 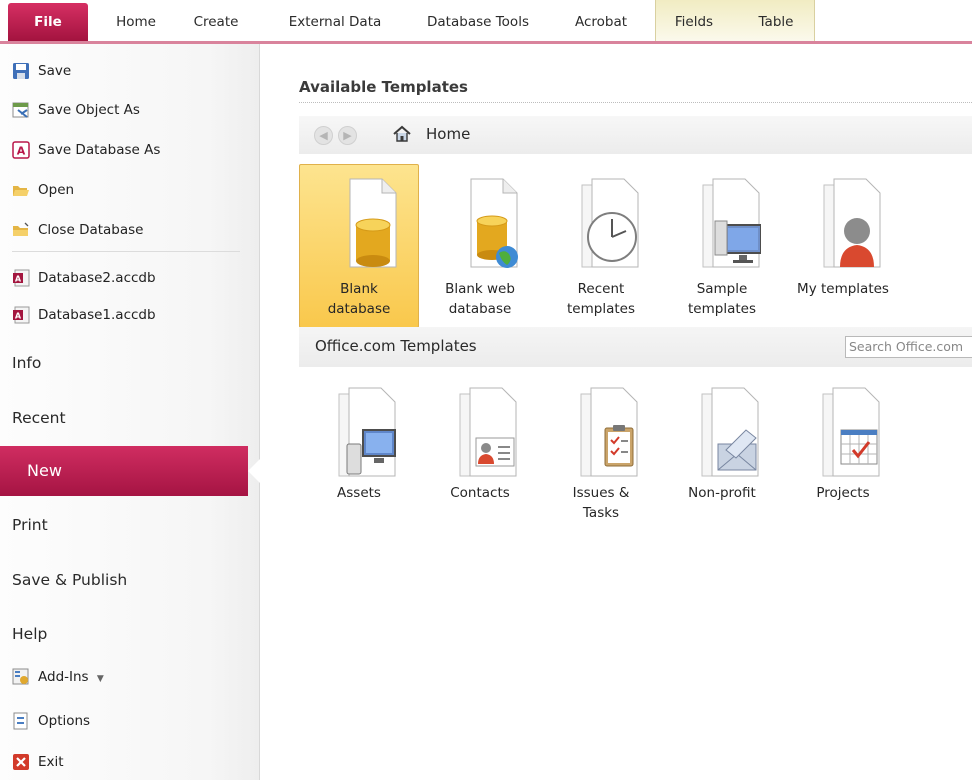 What do you see at coordinates (21, 71) in the screenshot?
I see `save-icon` at bounding box center [21, 71].